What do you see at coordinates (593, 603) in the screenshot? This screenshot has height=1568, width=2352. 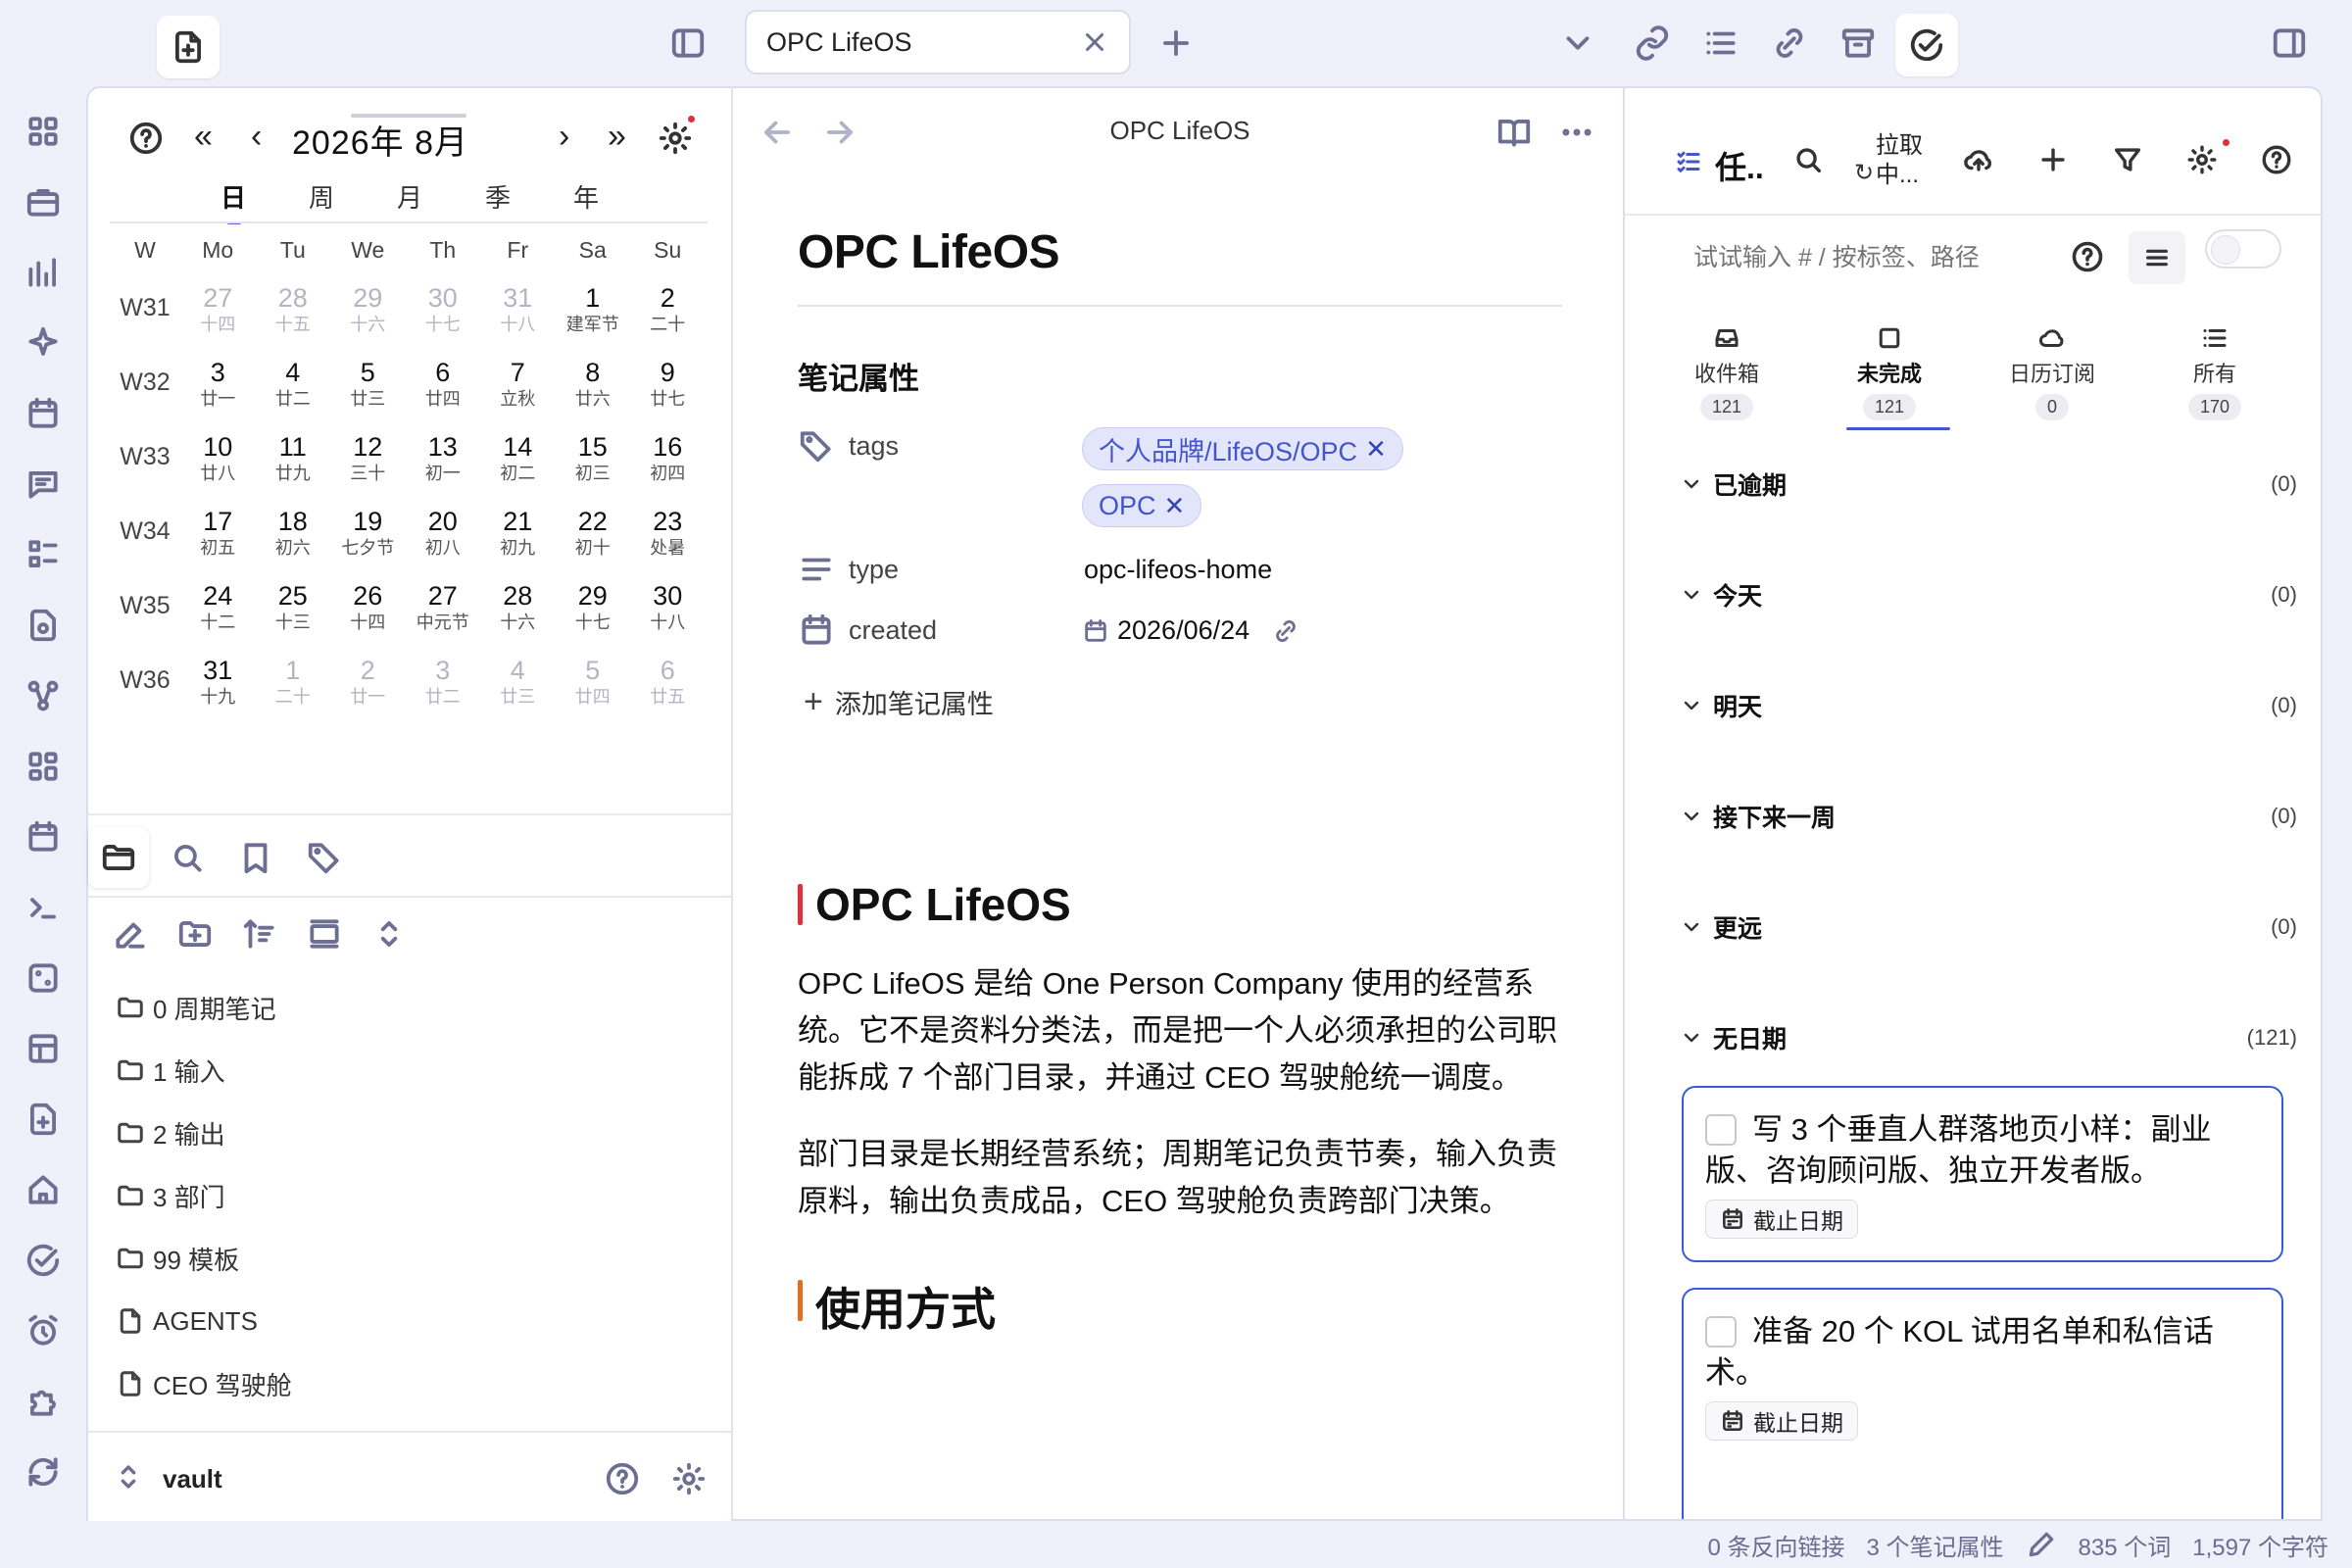 I see `calendar-day: 29 十七` at bounding box center [593, 603].